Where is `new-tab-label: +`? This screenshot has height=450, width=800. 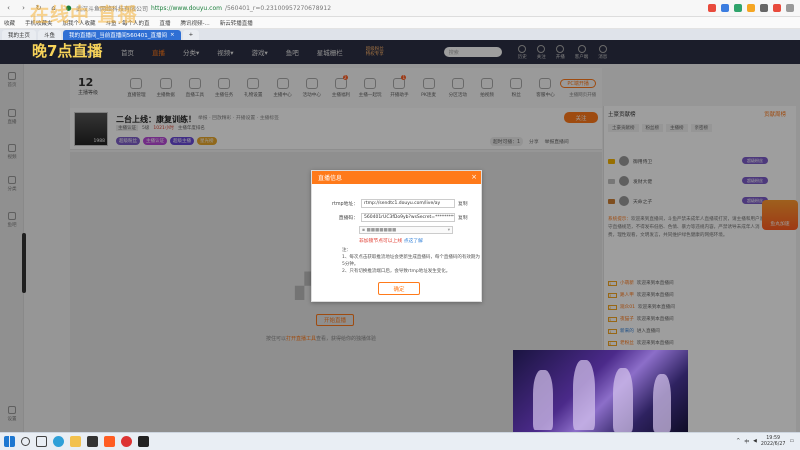 new-tab-label: + is located at coordinates (191, 35).